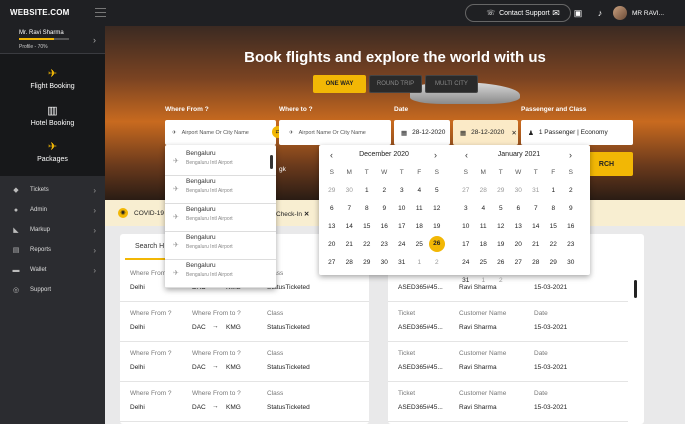 This screenshot has width=685, height=424. What do you see at coordinates (40, 12) in the screenshot?
I see `site-logo: WEBSITE.COM` at bounding box center [40, 12].